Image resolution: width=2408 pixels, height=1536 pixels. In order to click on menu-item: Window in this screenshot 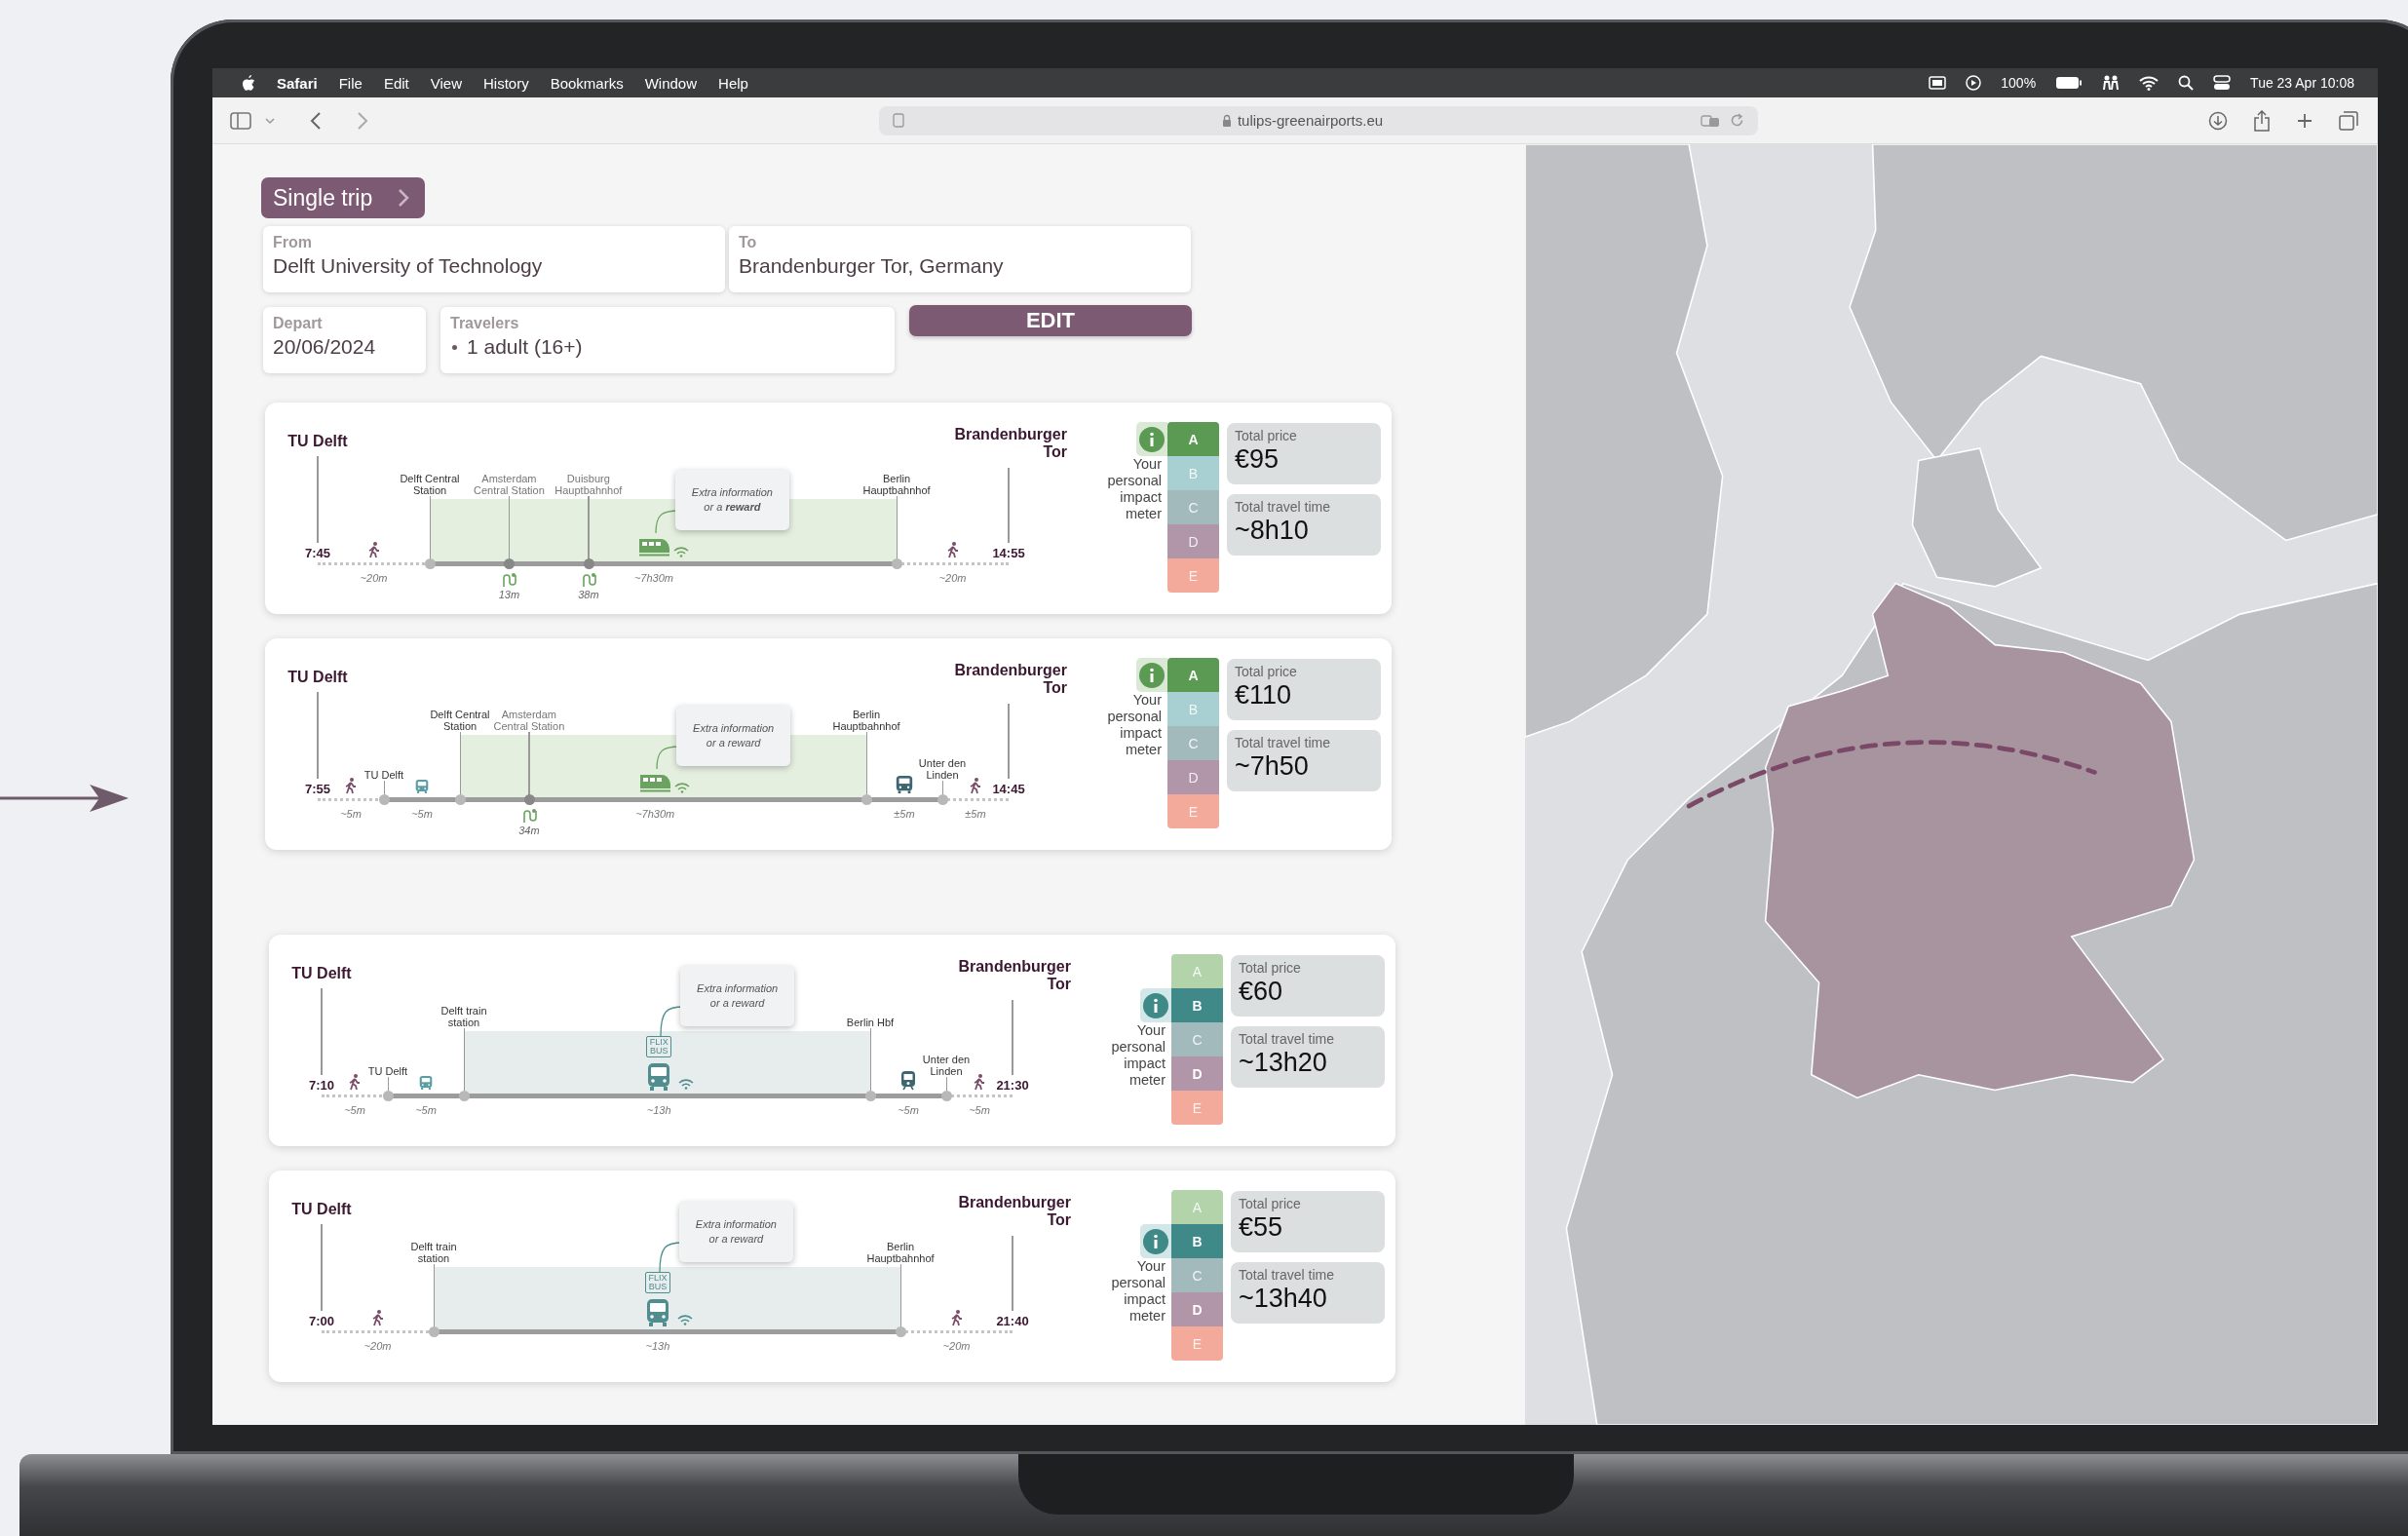, I will do `click(671, 83)`.